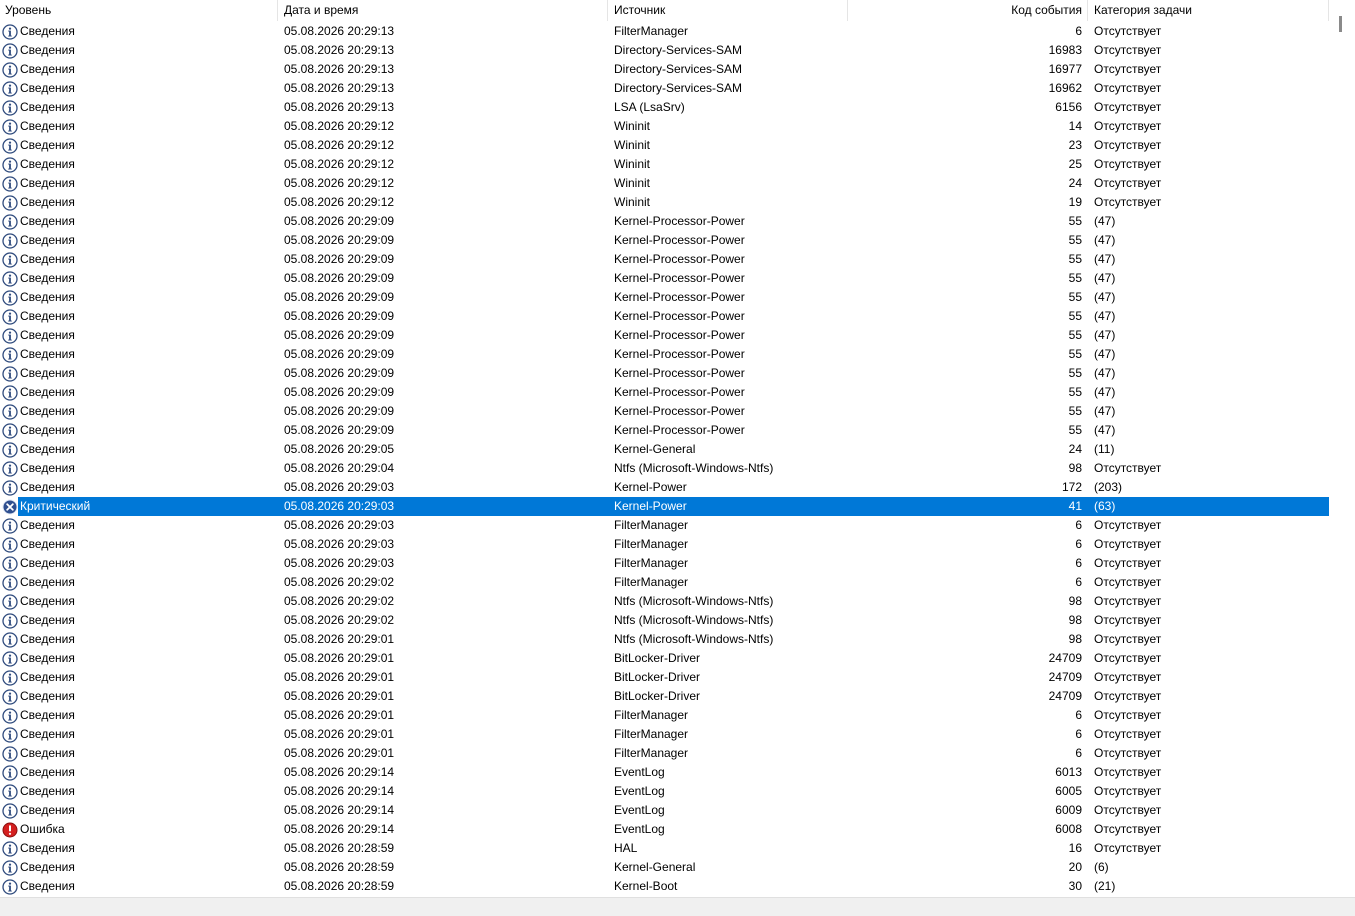 This screenshot has height=916, width=1355. What do you see at coordinates (339, 487) in the screenshot?
I see `event-datetime: 05.08.2026 20:29:03` at bounding box center [339, 487].